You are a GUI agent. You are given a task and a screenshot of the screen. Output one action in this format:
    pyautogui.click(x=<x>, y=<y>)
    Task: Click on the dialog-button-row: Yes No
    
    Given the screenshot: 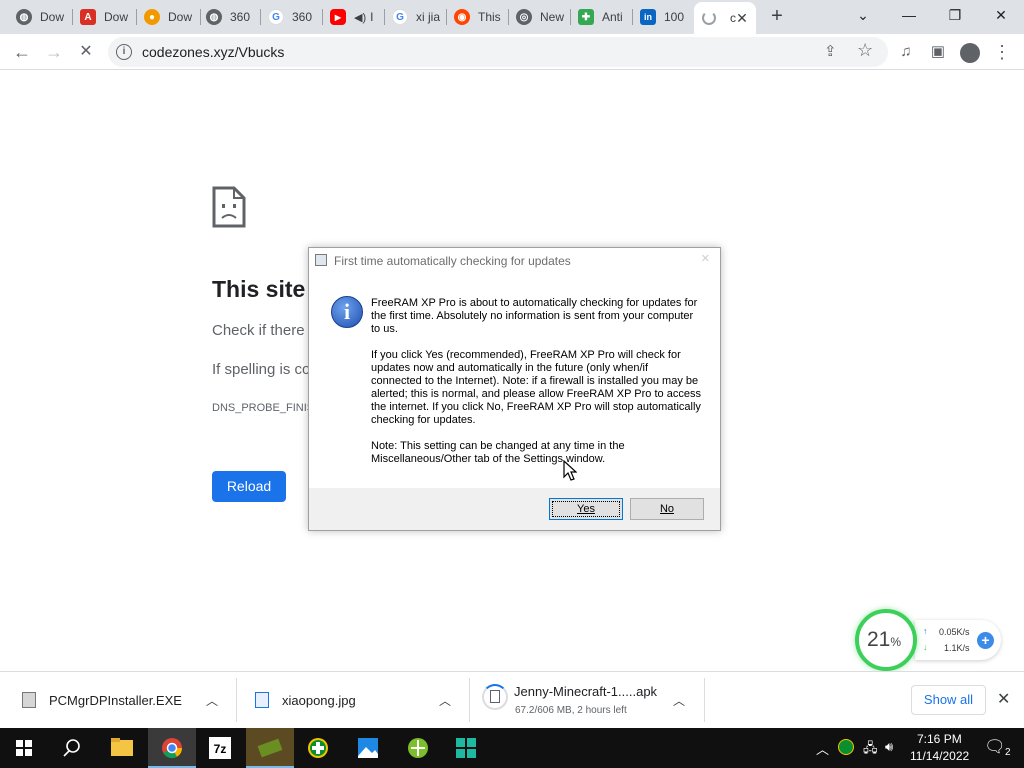 What is the action you would take?
    pyautogui.click(x=514, y=509)
    